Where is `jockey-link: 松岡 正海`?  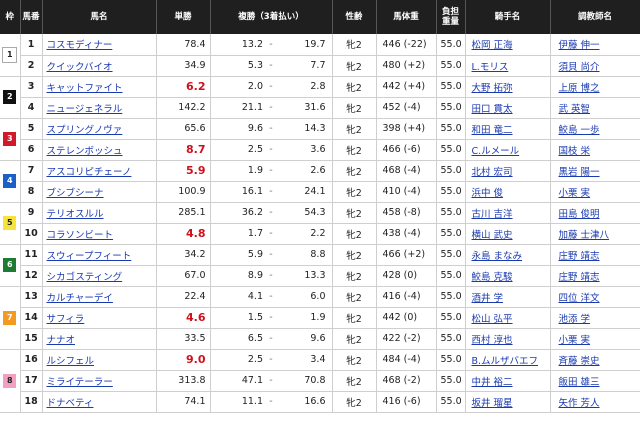 jockey-link: 松岡 正海 is located at coordinates (492, 45).